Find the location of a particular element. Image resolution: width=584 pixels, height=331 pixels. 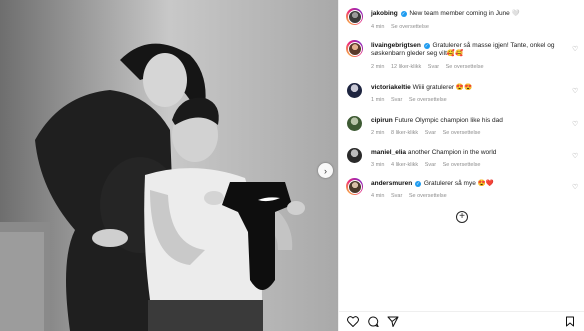

heart-icon is located at coordinates (353, 321).